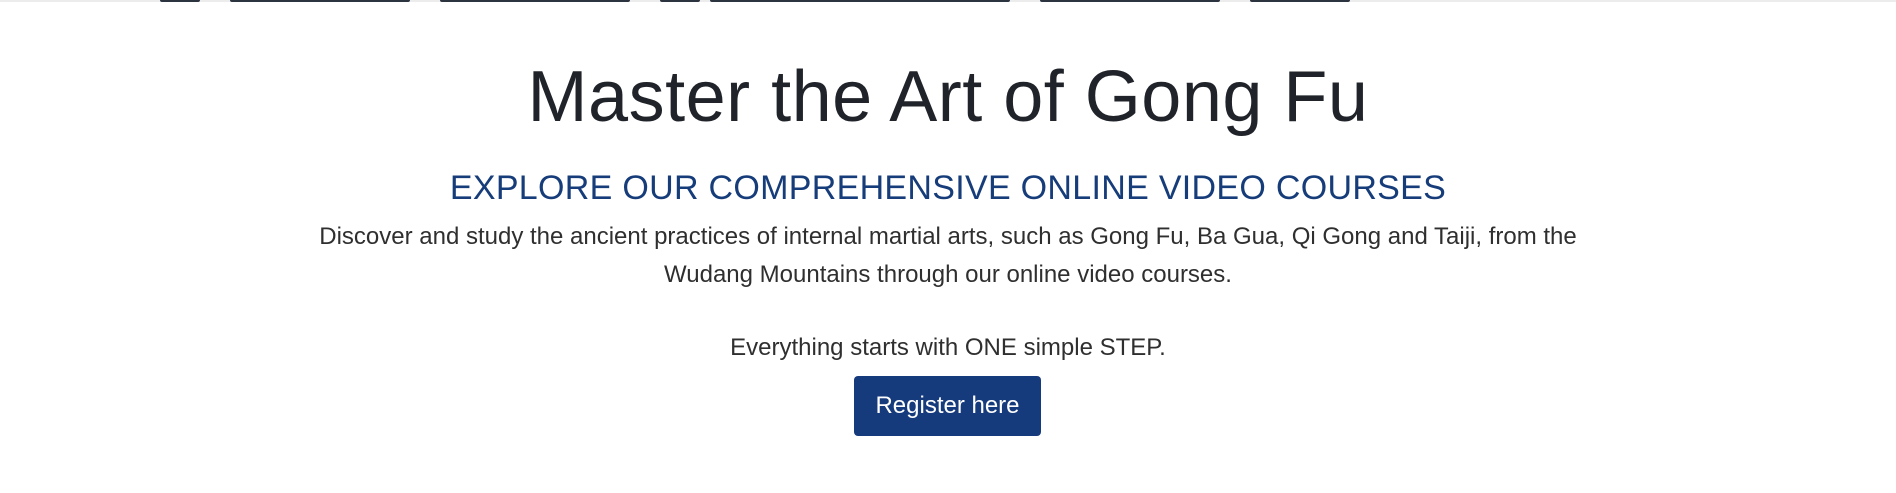 The image size is (1896, 493). What do you see at coordinates (948, 97) in the screenshot?
I see `hero-title: Master the Art of Gong Fu` at bounding box center [948, 97].